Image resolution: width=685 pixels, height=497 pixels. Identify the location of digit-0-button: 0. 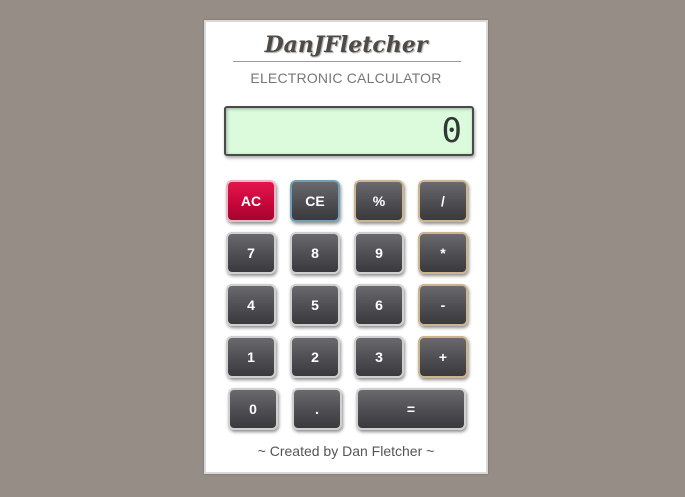
(253, 409).